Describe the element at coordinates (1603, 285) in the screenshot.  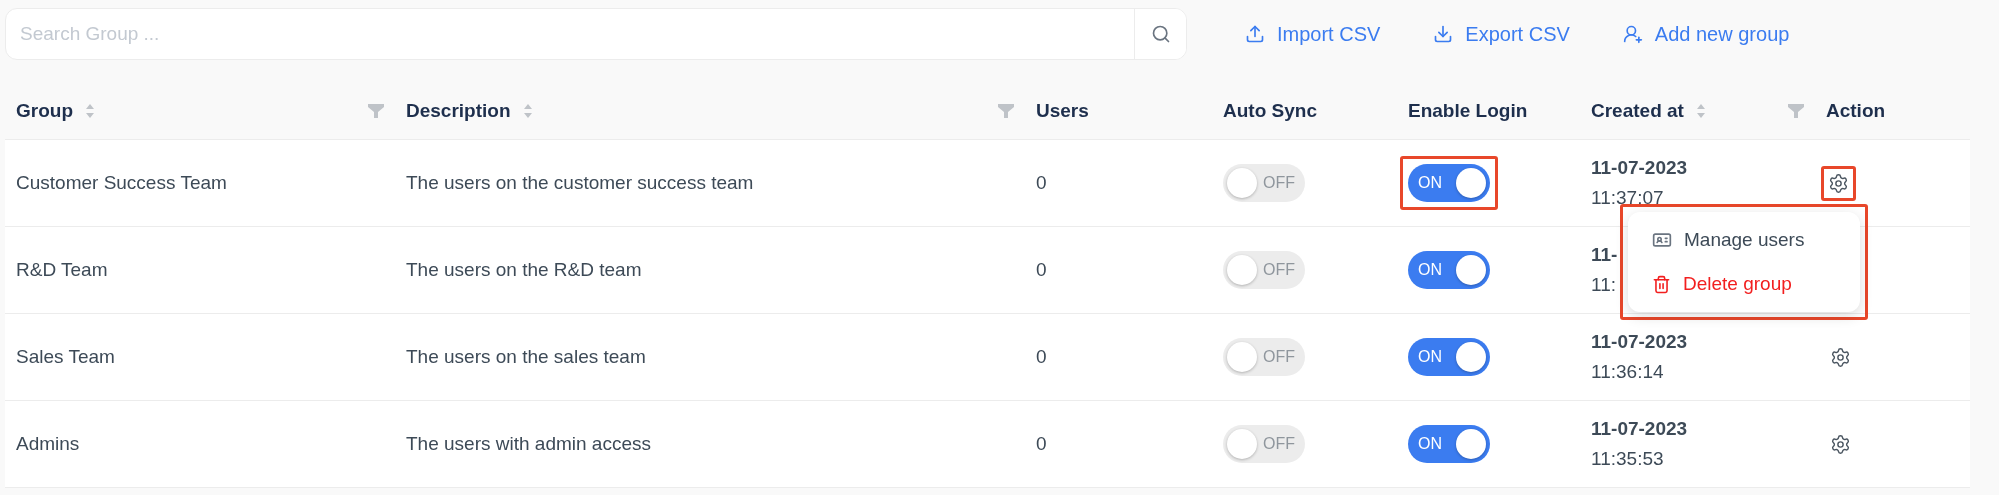
I see `time-text: 11:` at that location.